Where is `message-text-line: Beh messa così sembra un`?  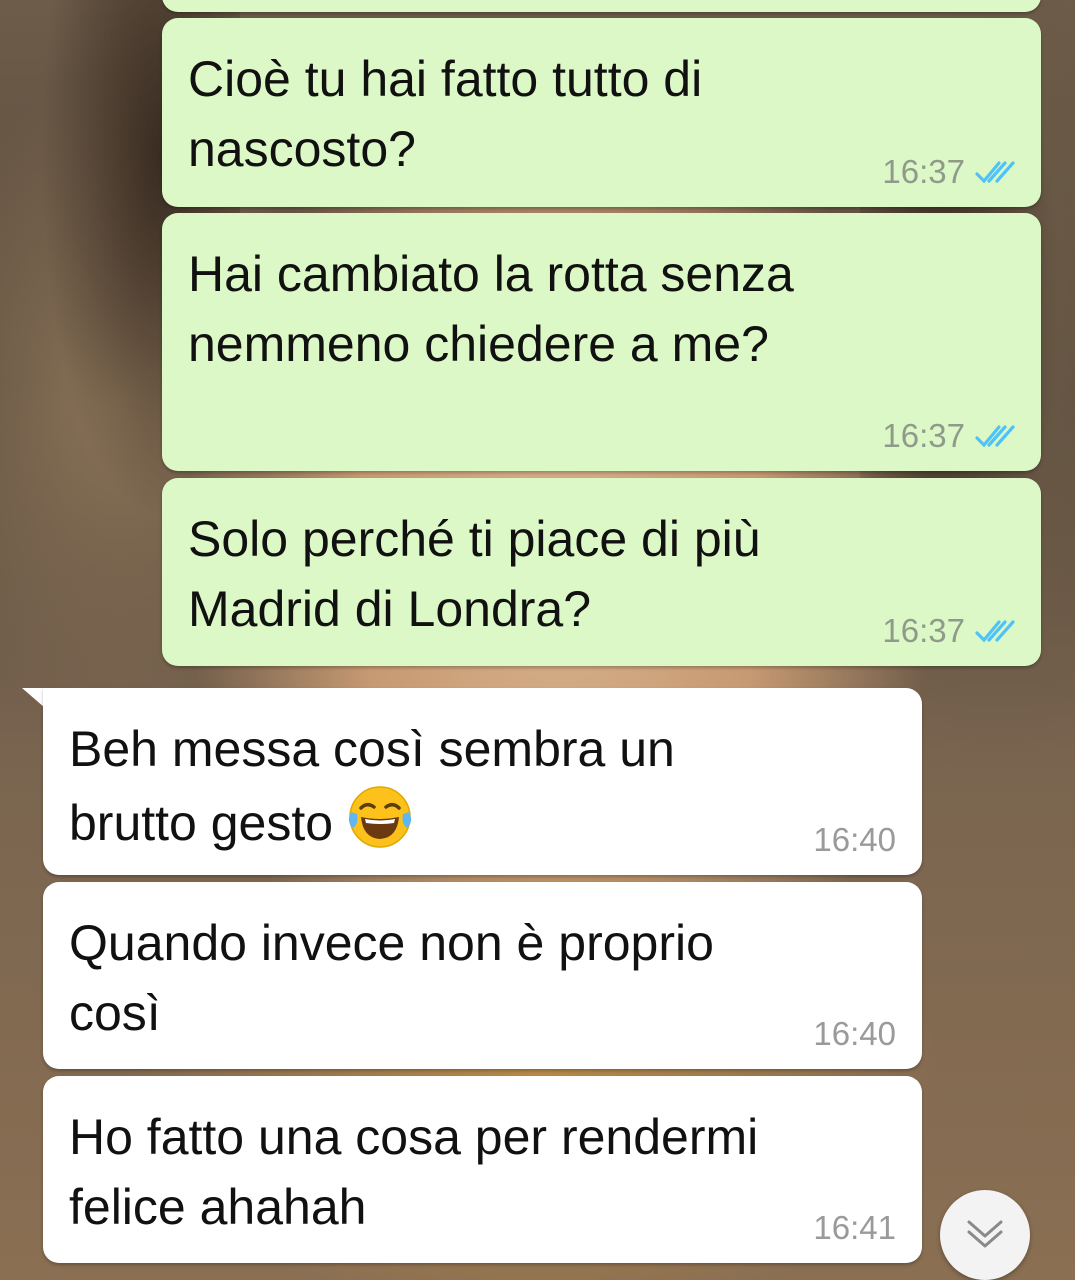 message-text-line: Beh messa così sembra un is located at coordinates (372, 749).